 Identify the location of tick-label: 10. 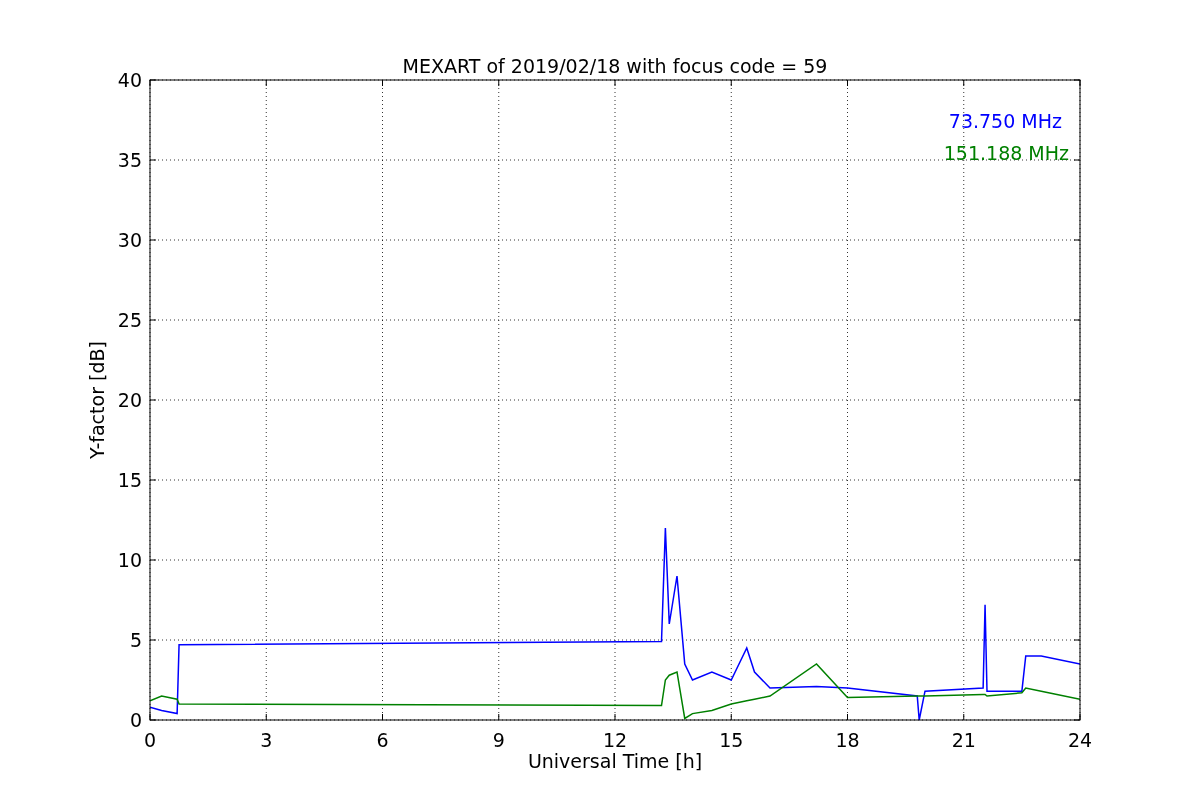
(129, 560).